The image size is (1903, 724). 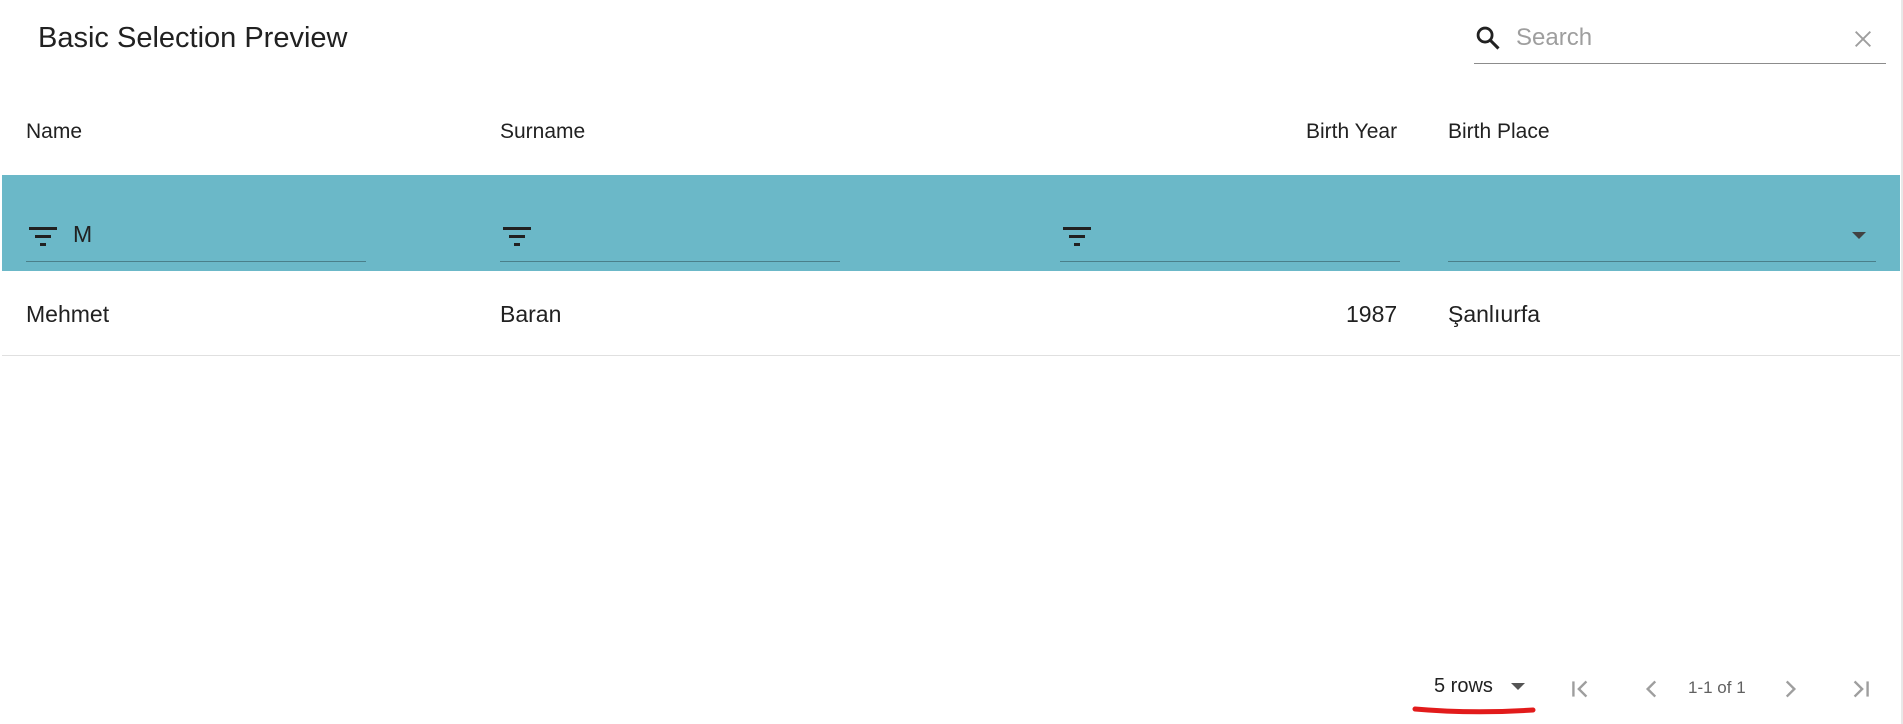 What do you see at coordinates (193, 38) in the screenshot?
I see `page-title: Basic Selection Preview` at bounding box center [193, 38].